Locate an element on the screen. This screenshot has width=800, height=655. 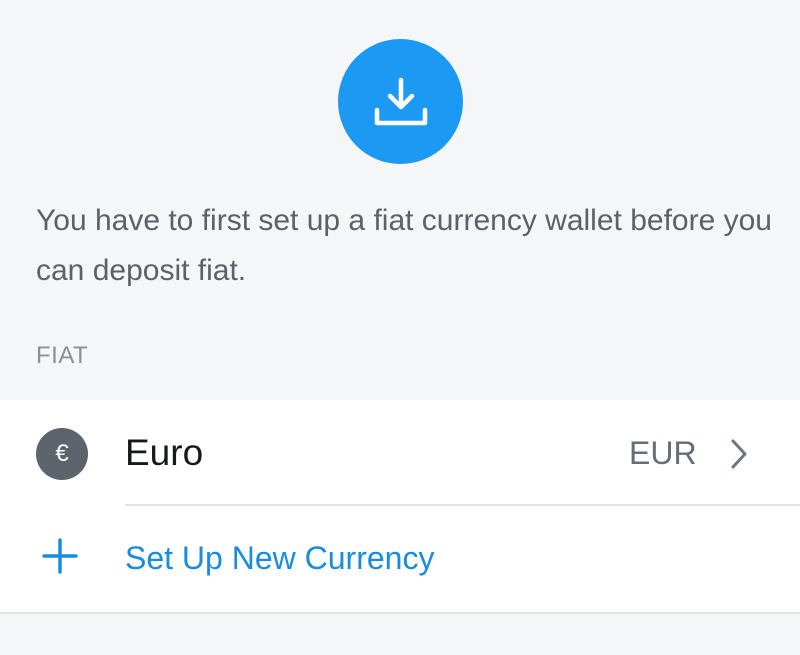
set-up-new-currency-label: Set Up New Currency is located at coordinates (280, 558).